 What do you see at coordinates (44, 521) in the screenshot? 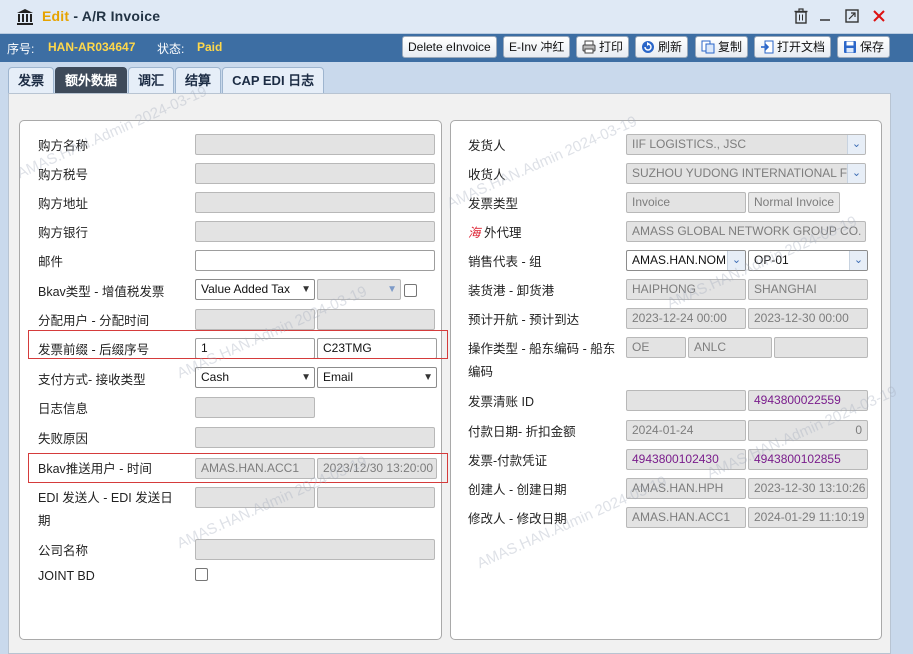
I see `edi-sender-label-cont: 期` at bounding box center [44, 521].